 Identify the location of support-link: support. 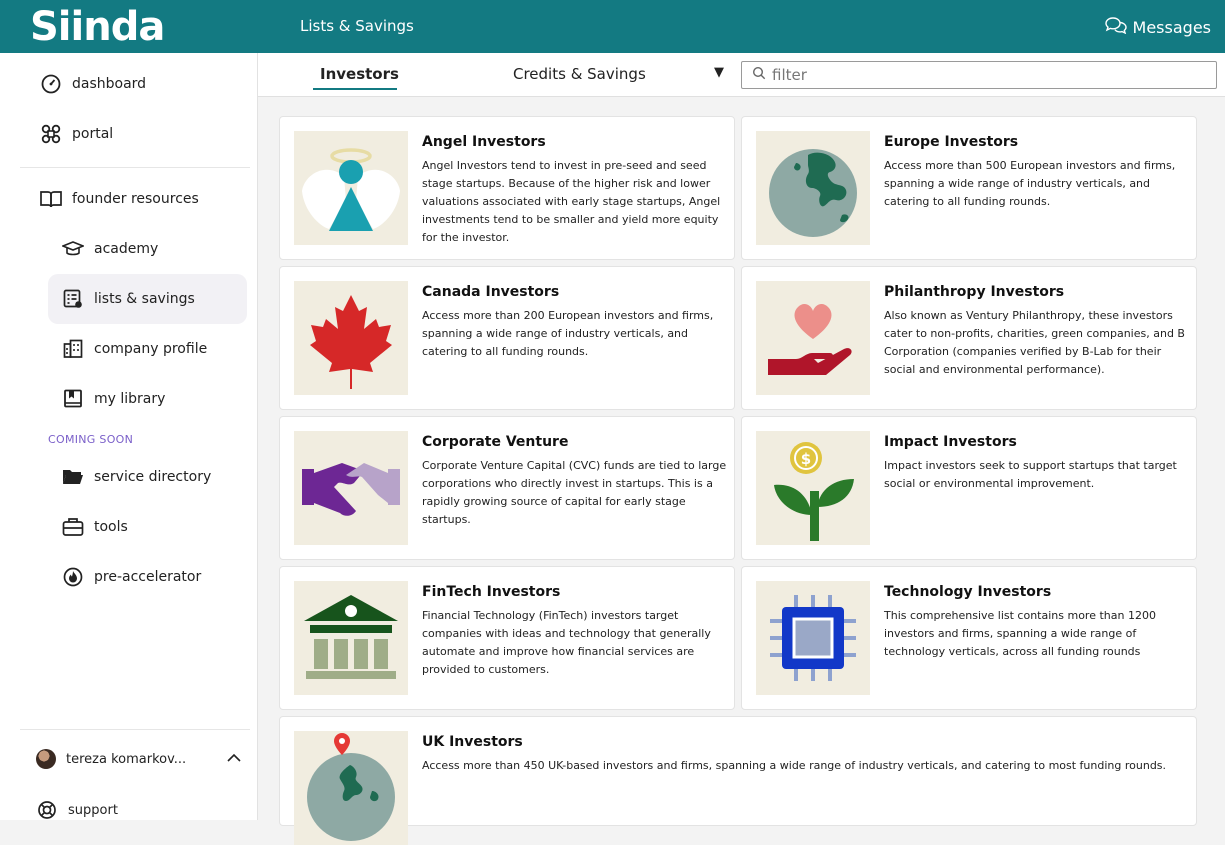
(77, 810).